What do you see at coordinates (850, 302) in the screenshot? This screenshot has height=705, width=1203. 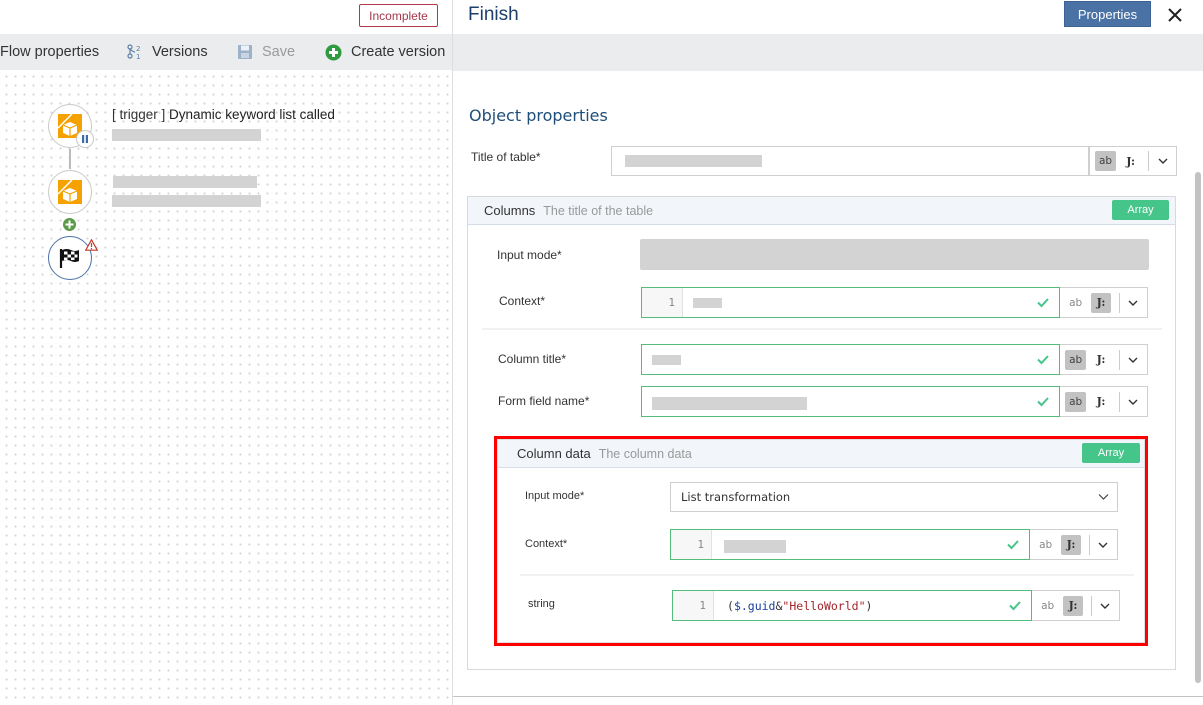 I see `context-input: 1` at bounding box center [850, 302].